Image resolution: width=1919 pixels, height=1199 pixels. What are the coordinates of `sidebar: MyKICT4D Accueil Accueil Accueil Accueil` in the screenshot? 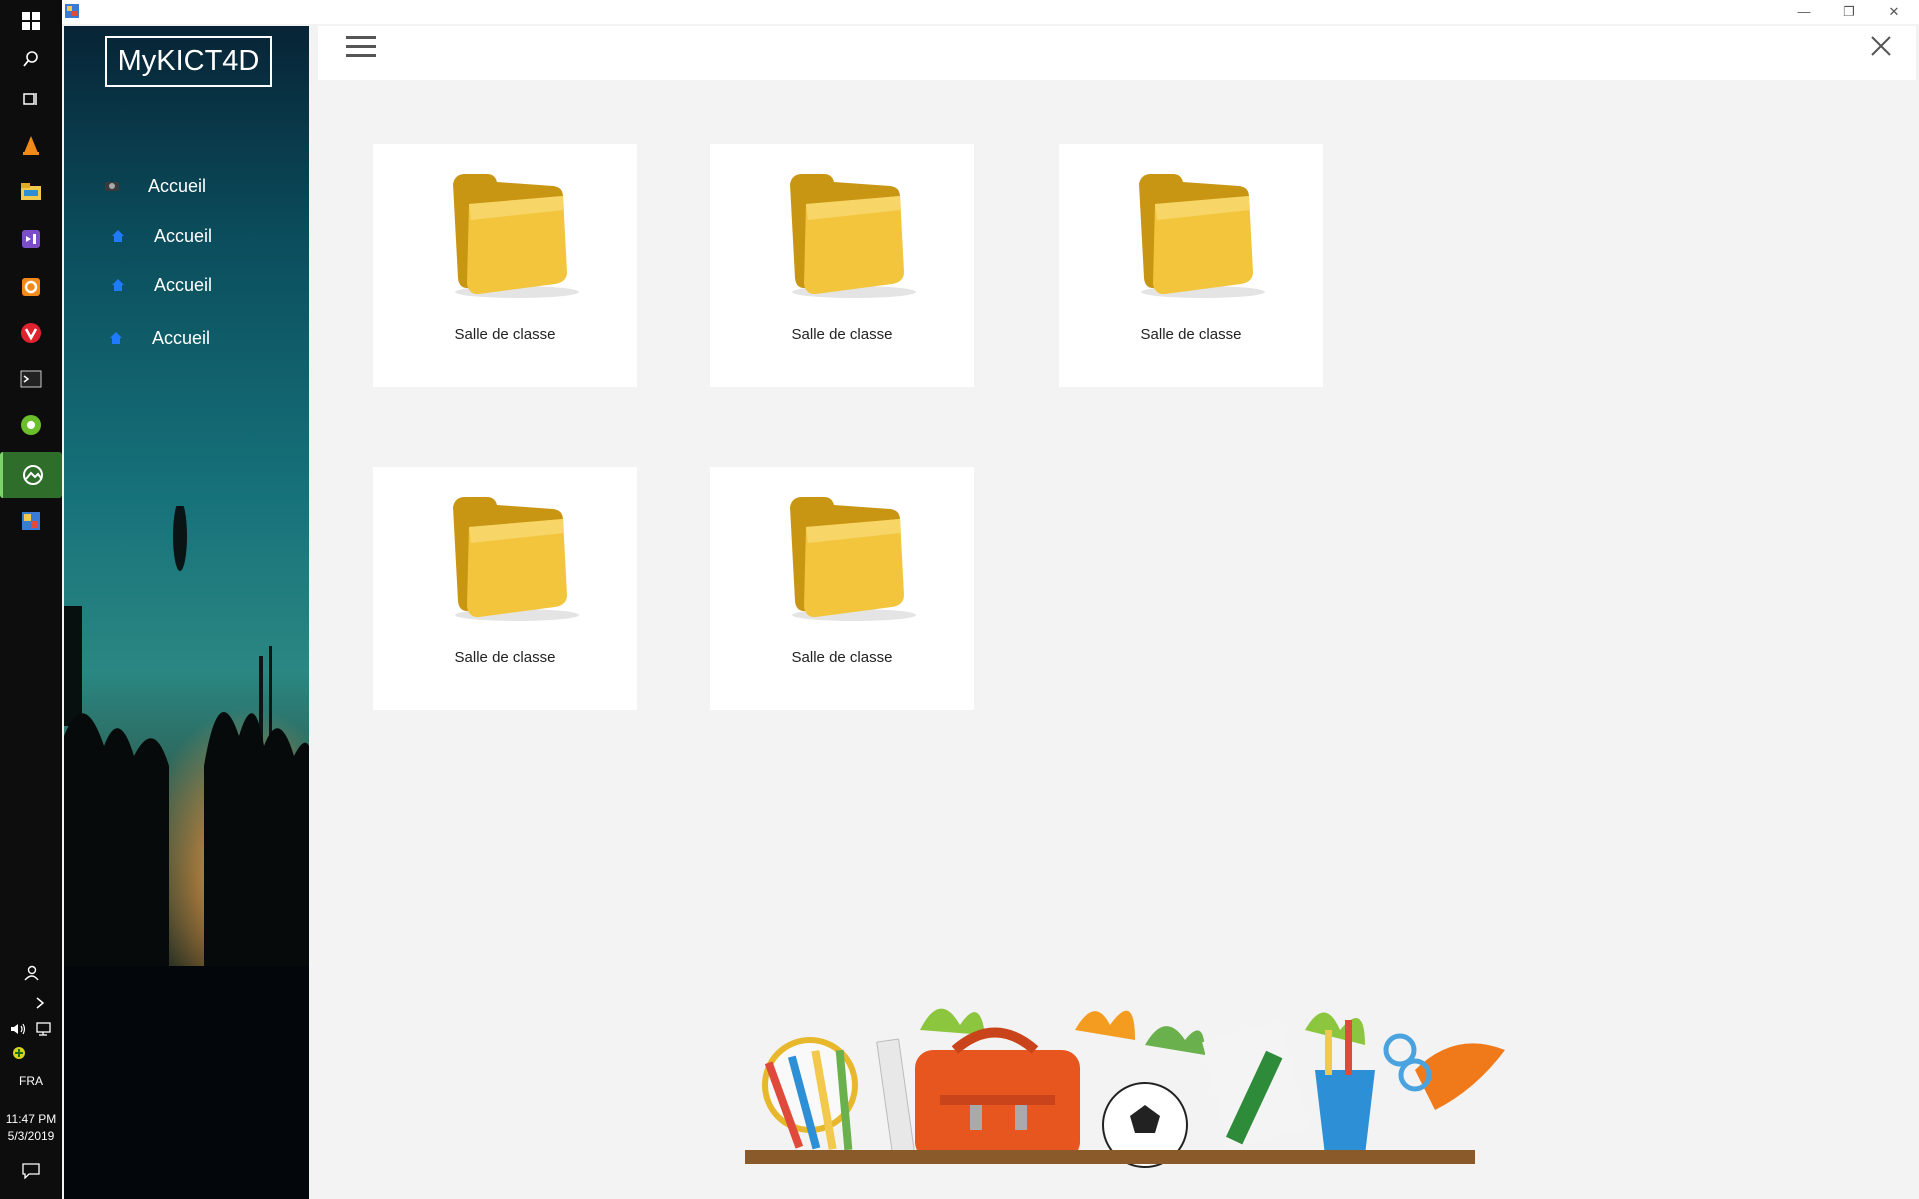 It's located at (186, 612).